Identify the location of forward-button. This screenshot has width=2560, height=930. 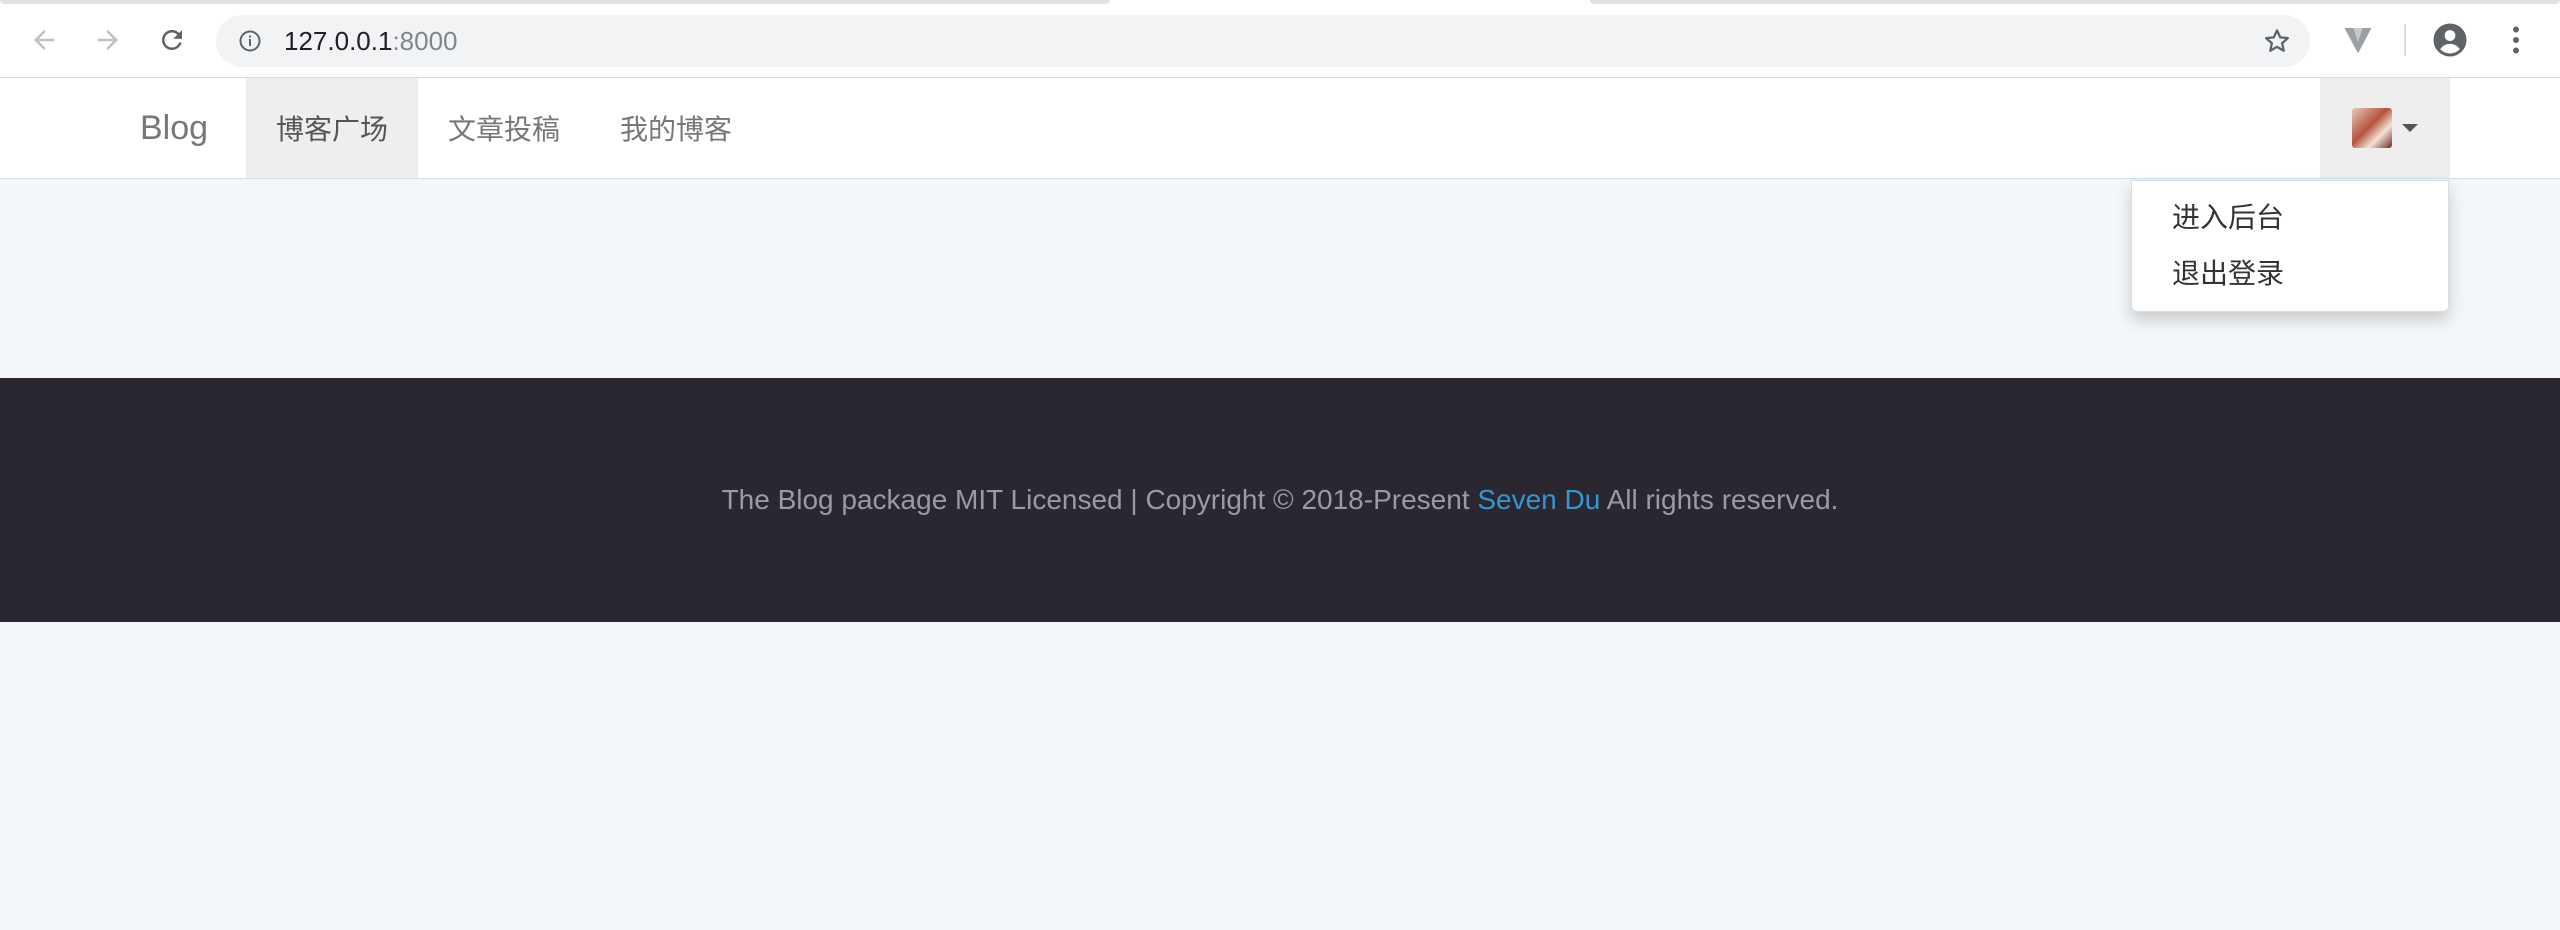
(108, 40).